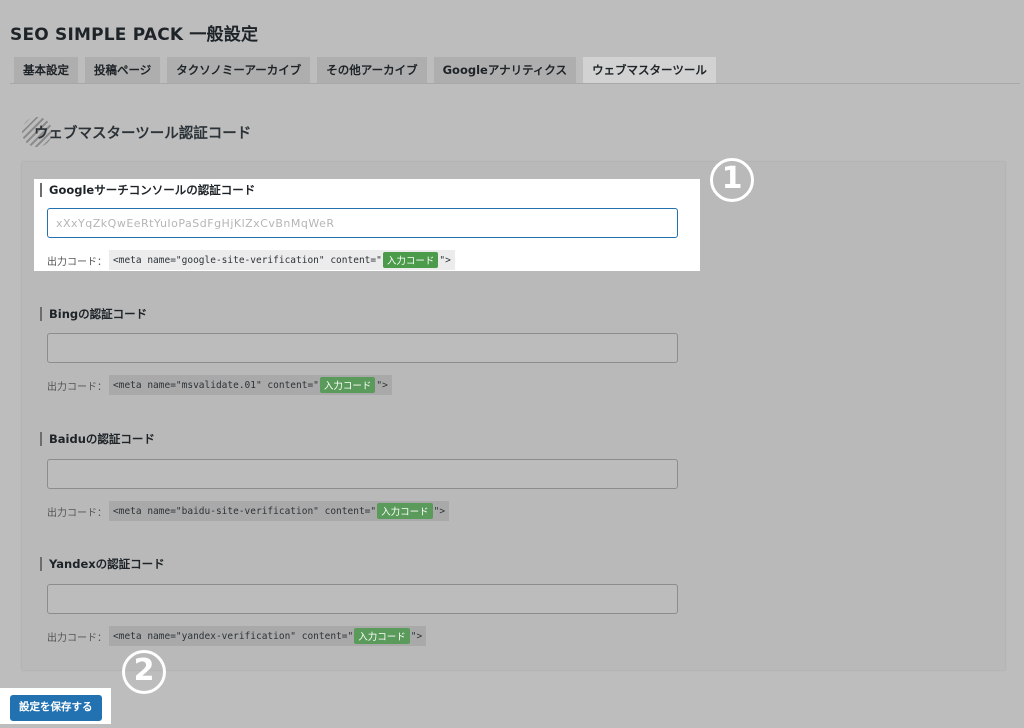  Describe the element at coordinates (362, 223) in the screenshot. I see `google-verification-input` at that location.